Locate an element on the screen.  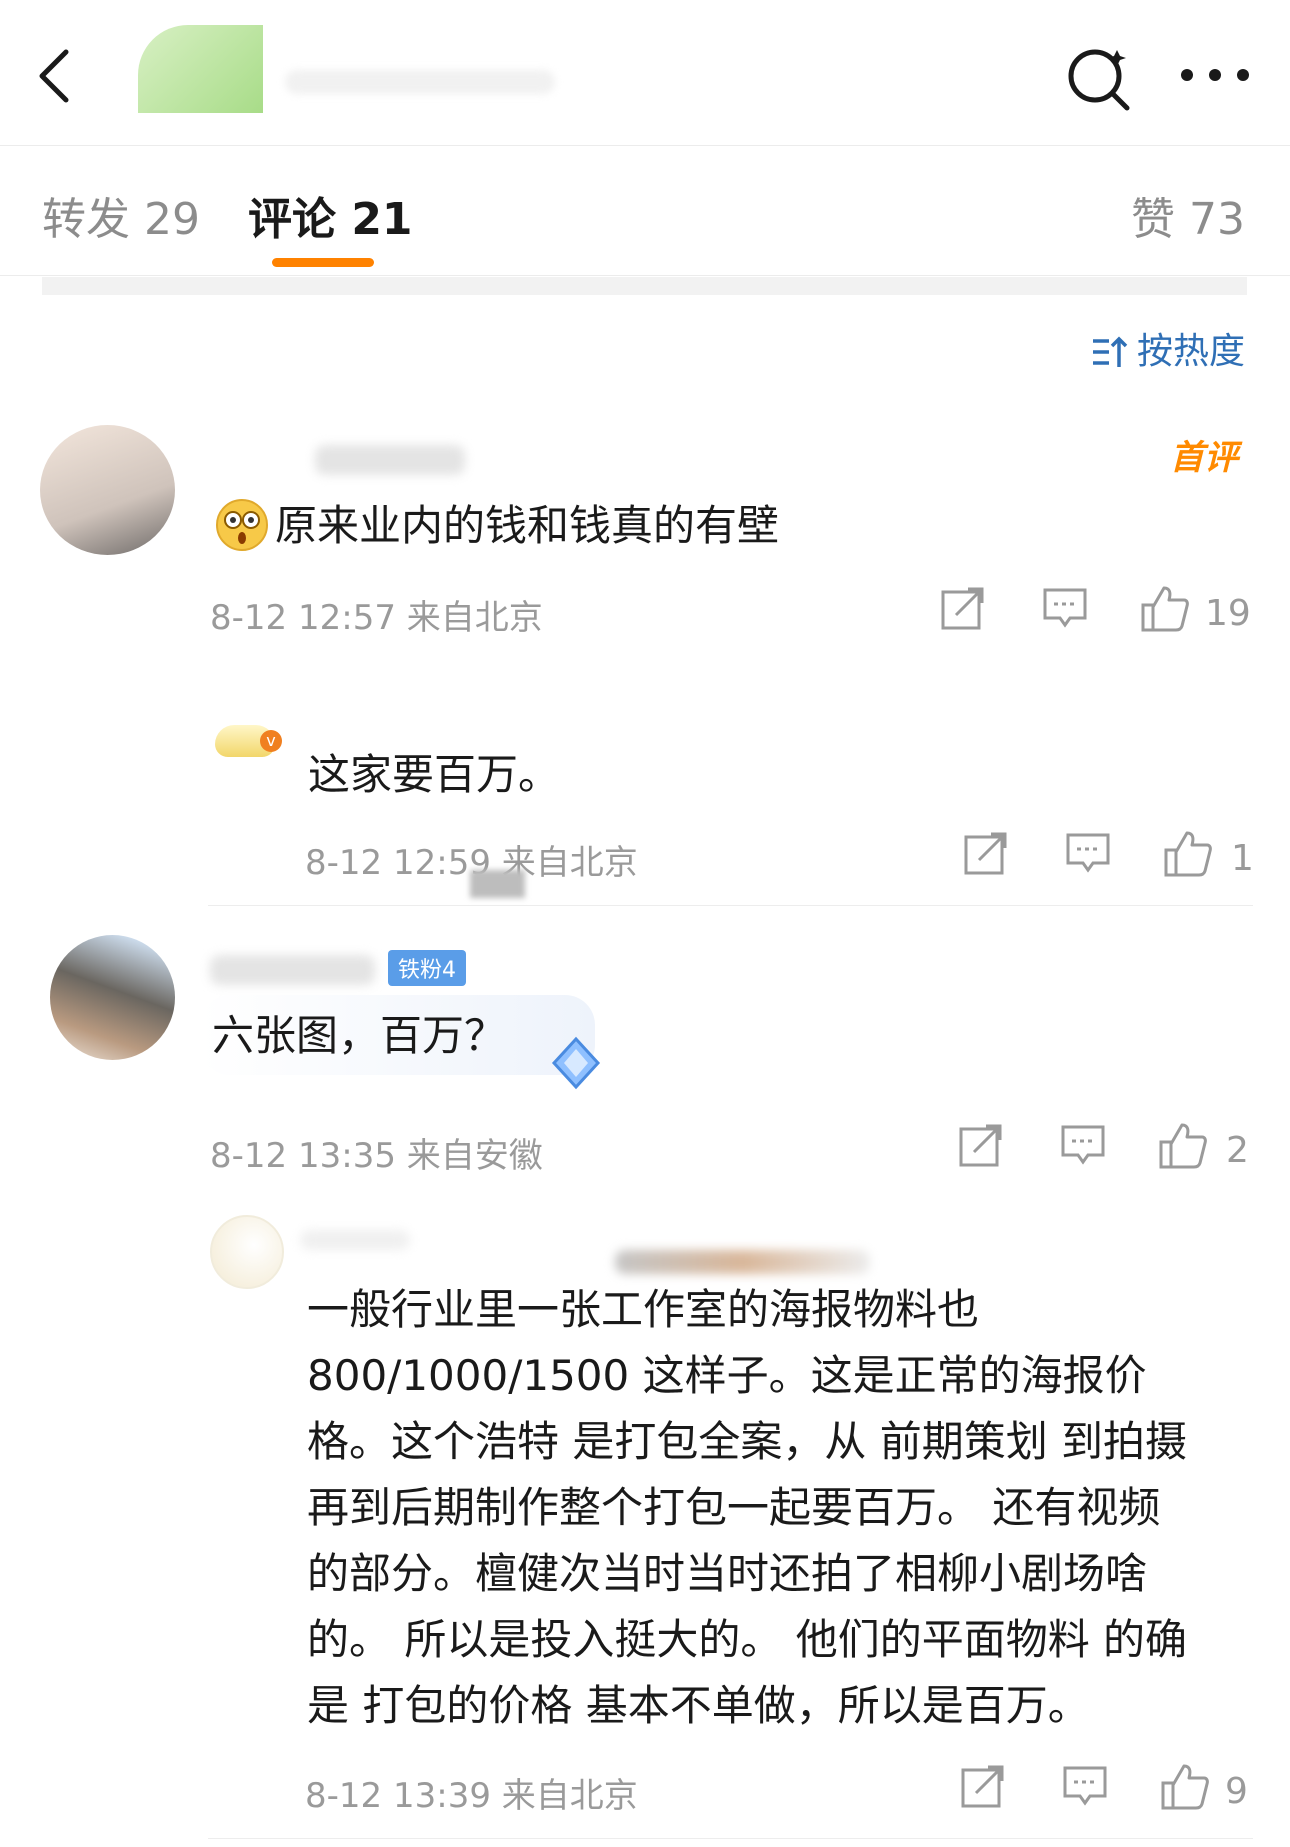
tab-likes: 赞 73 is located at coordinates (1188, 215).